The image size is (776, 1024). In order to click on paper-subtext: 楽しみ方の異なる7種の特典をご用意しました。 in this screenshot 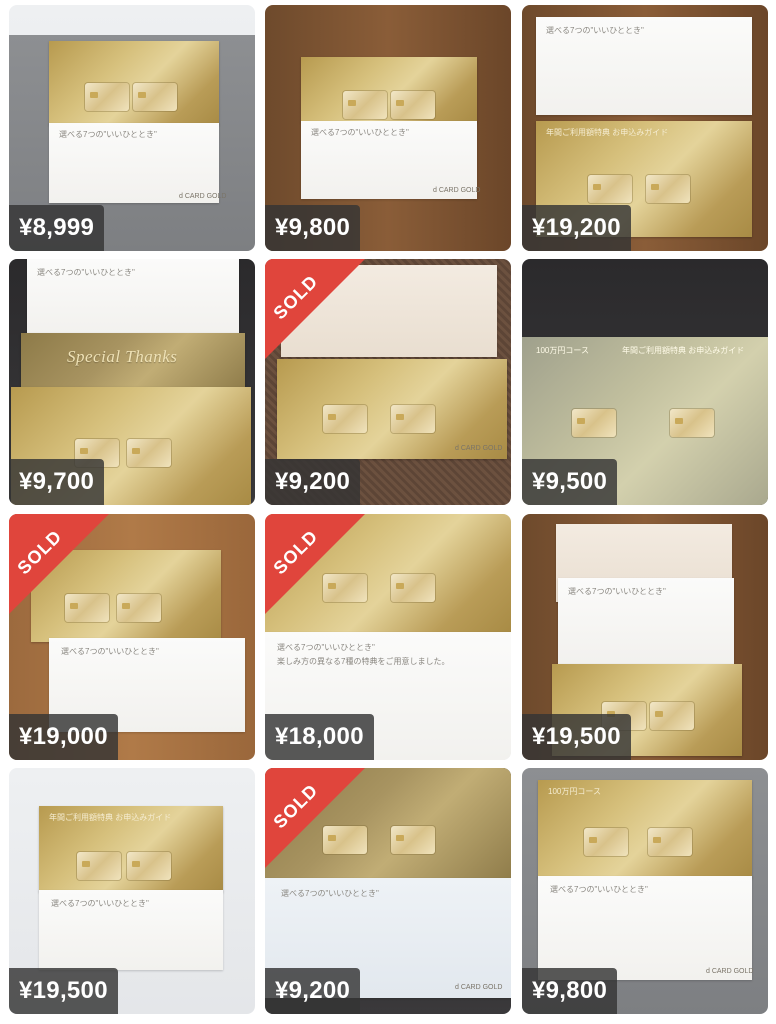, I will do `click(363, 661)`.